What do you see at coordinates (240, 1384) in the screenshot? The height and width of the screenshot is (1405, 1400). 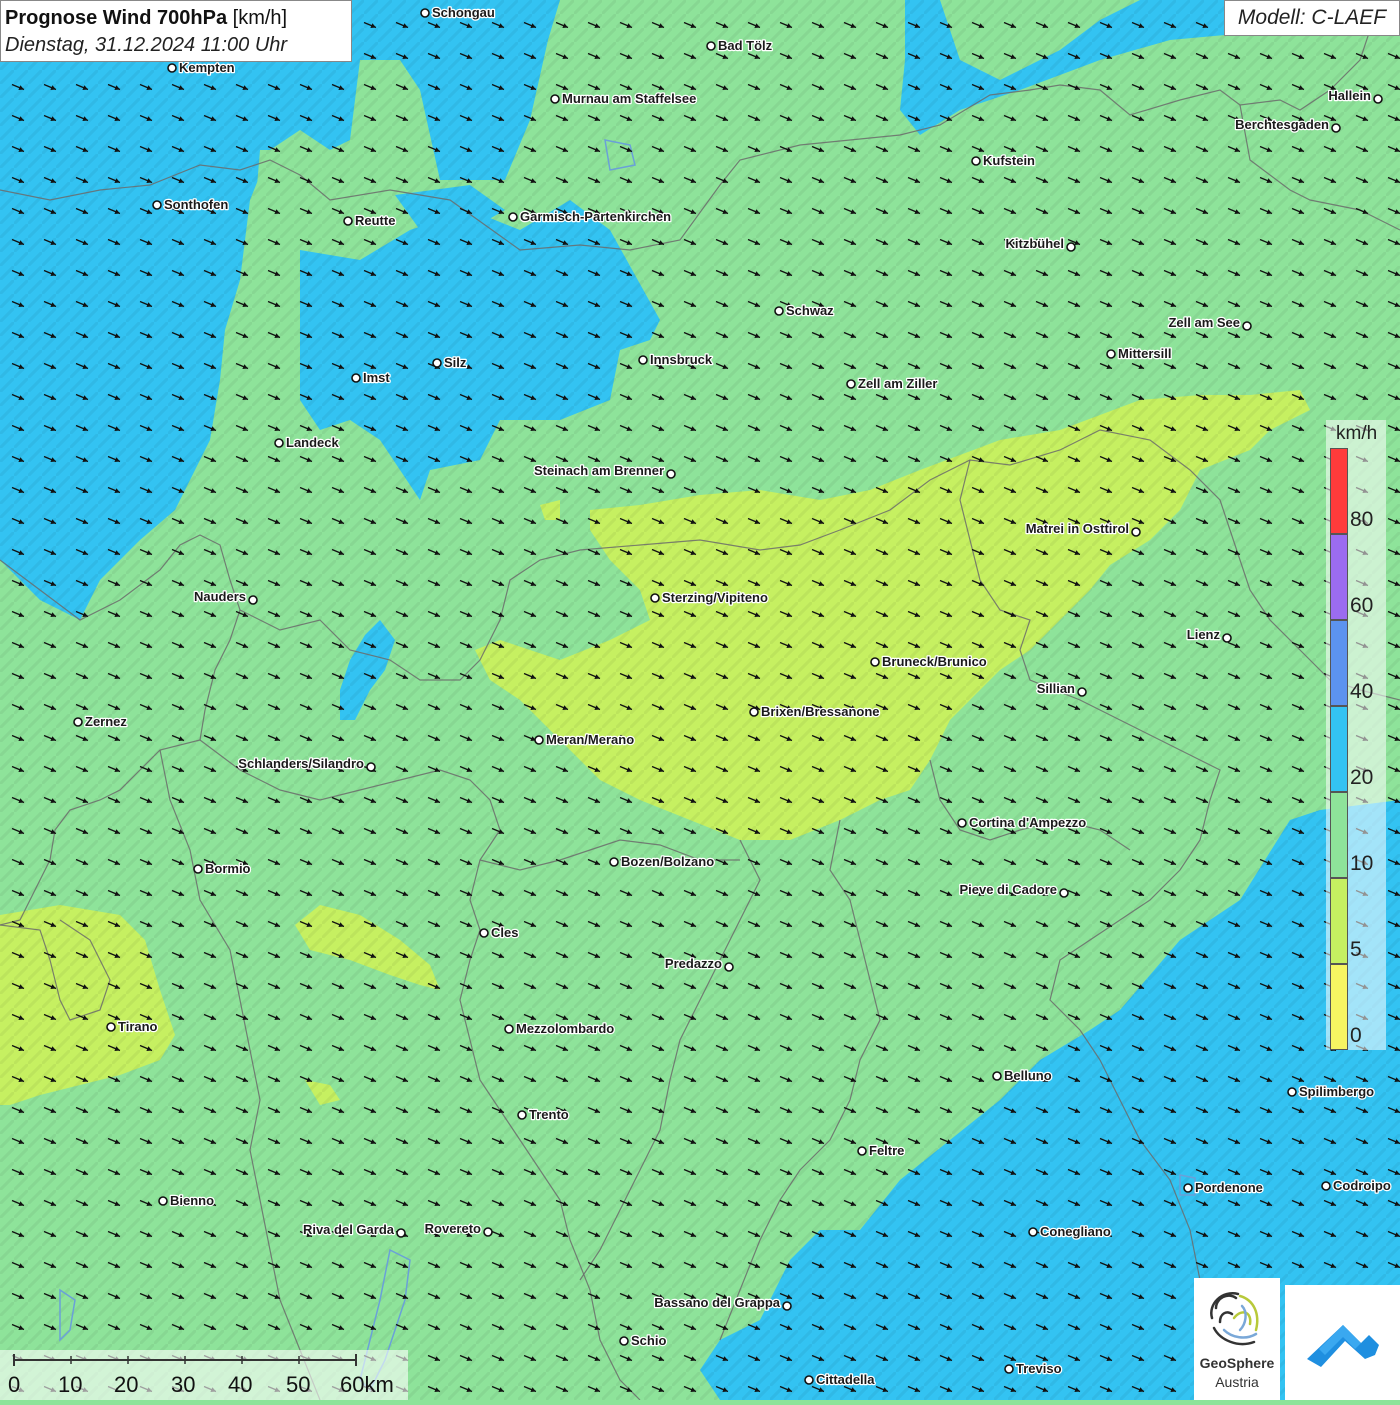 I see `scale-tick-label: 40` at bounding box center [240, 1384].